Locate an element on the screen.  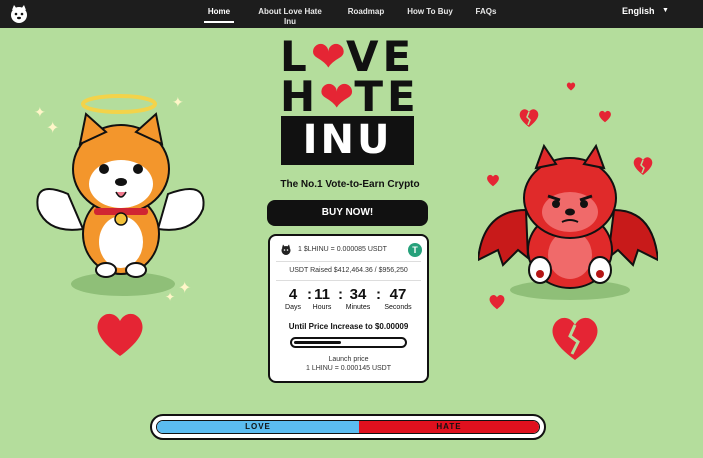
language-selector: English is located at coordinates (638, 11).